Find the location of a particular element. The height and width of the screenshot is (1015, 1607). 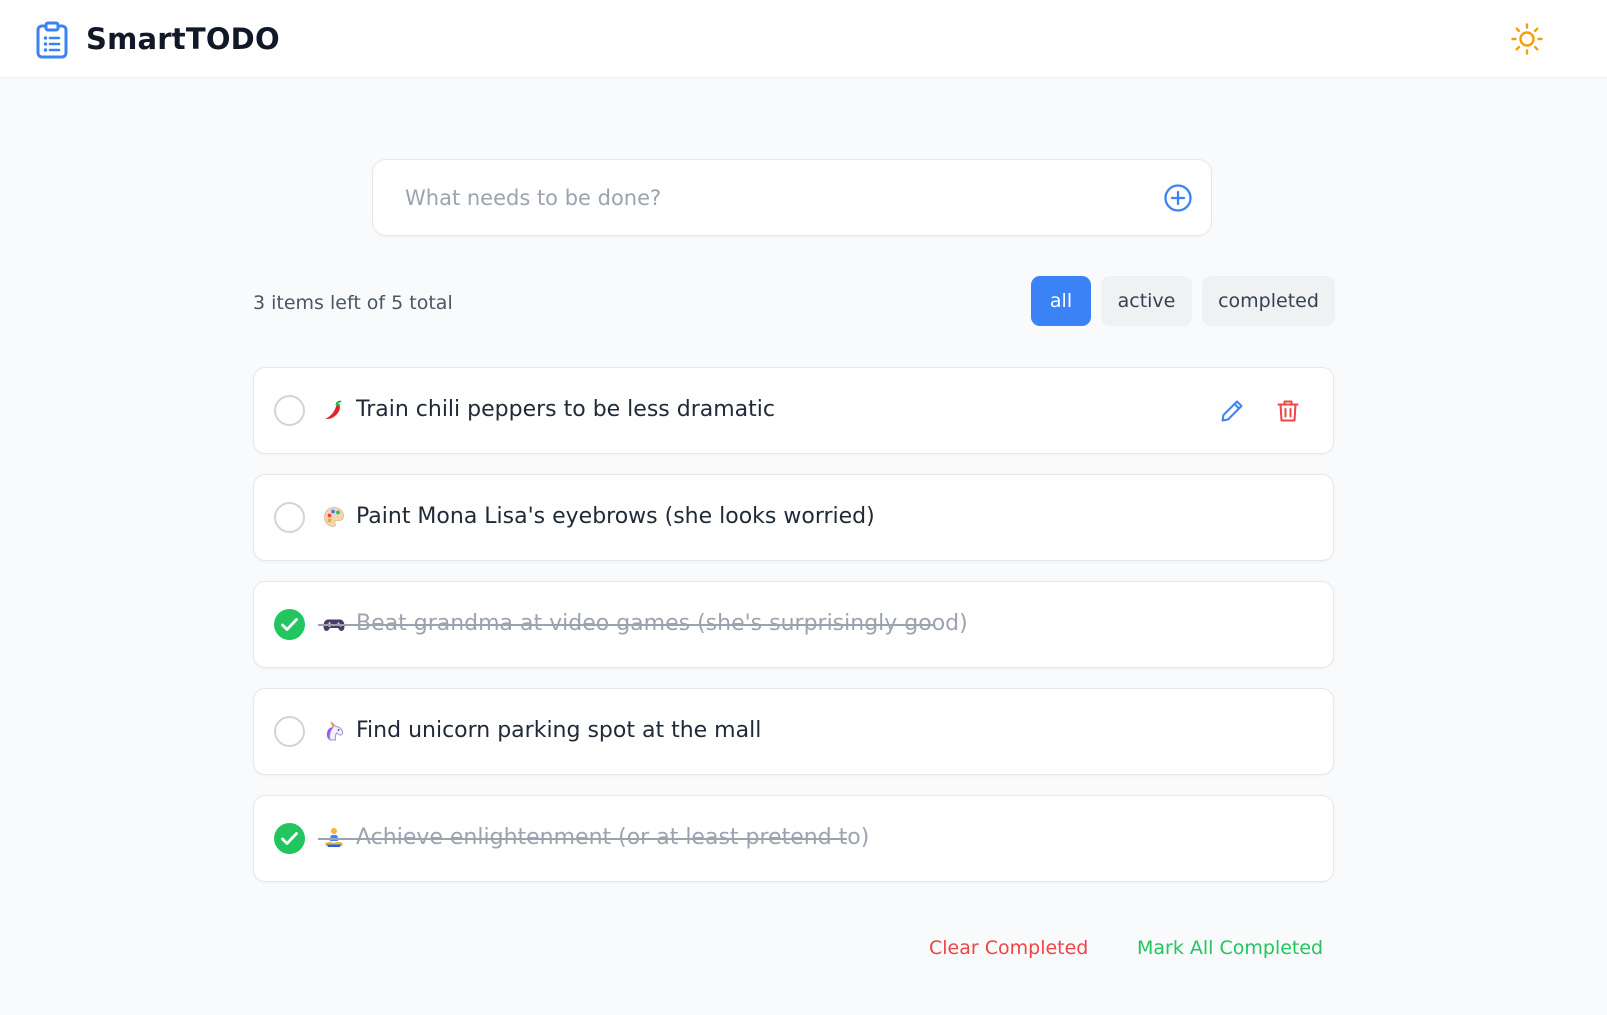

todo-text: Find unicorn parking spot at the mall is located at coordinates (558, 731).